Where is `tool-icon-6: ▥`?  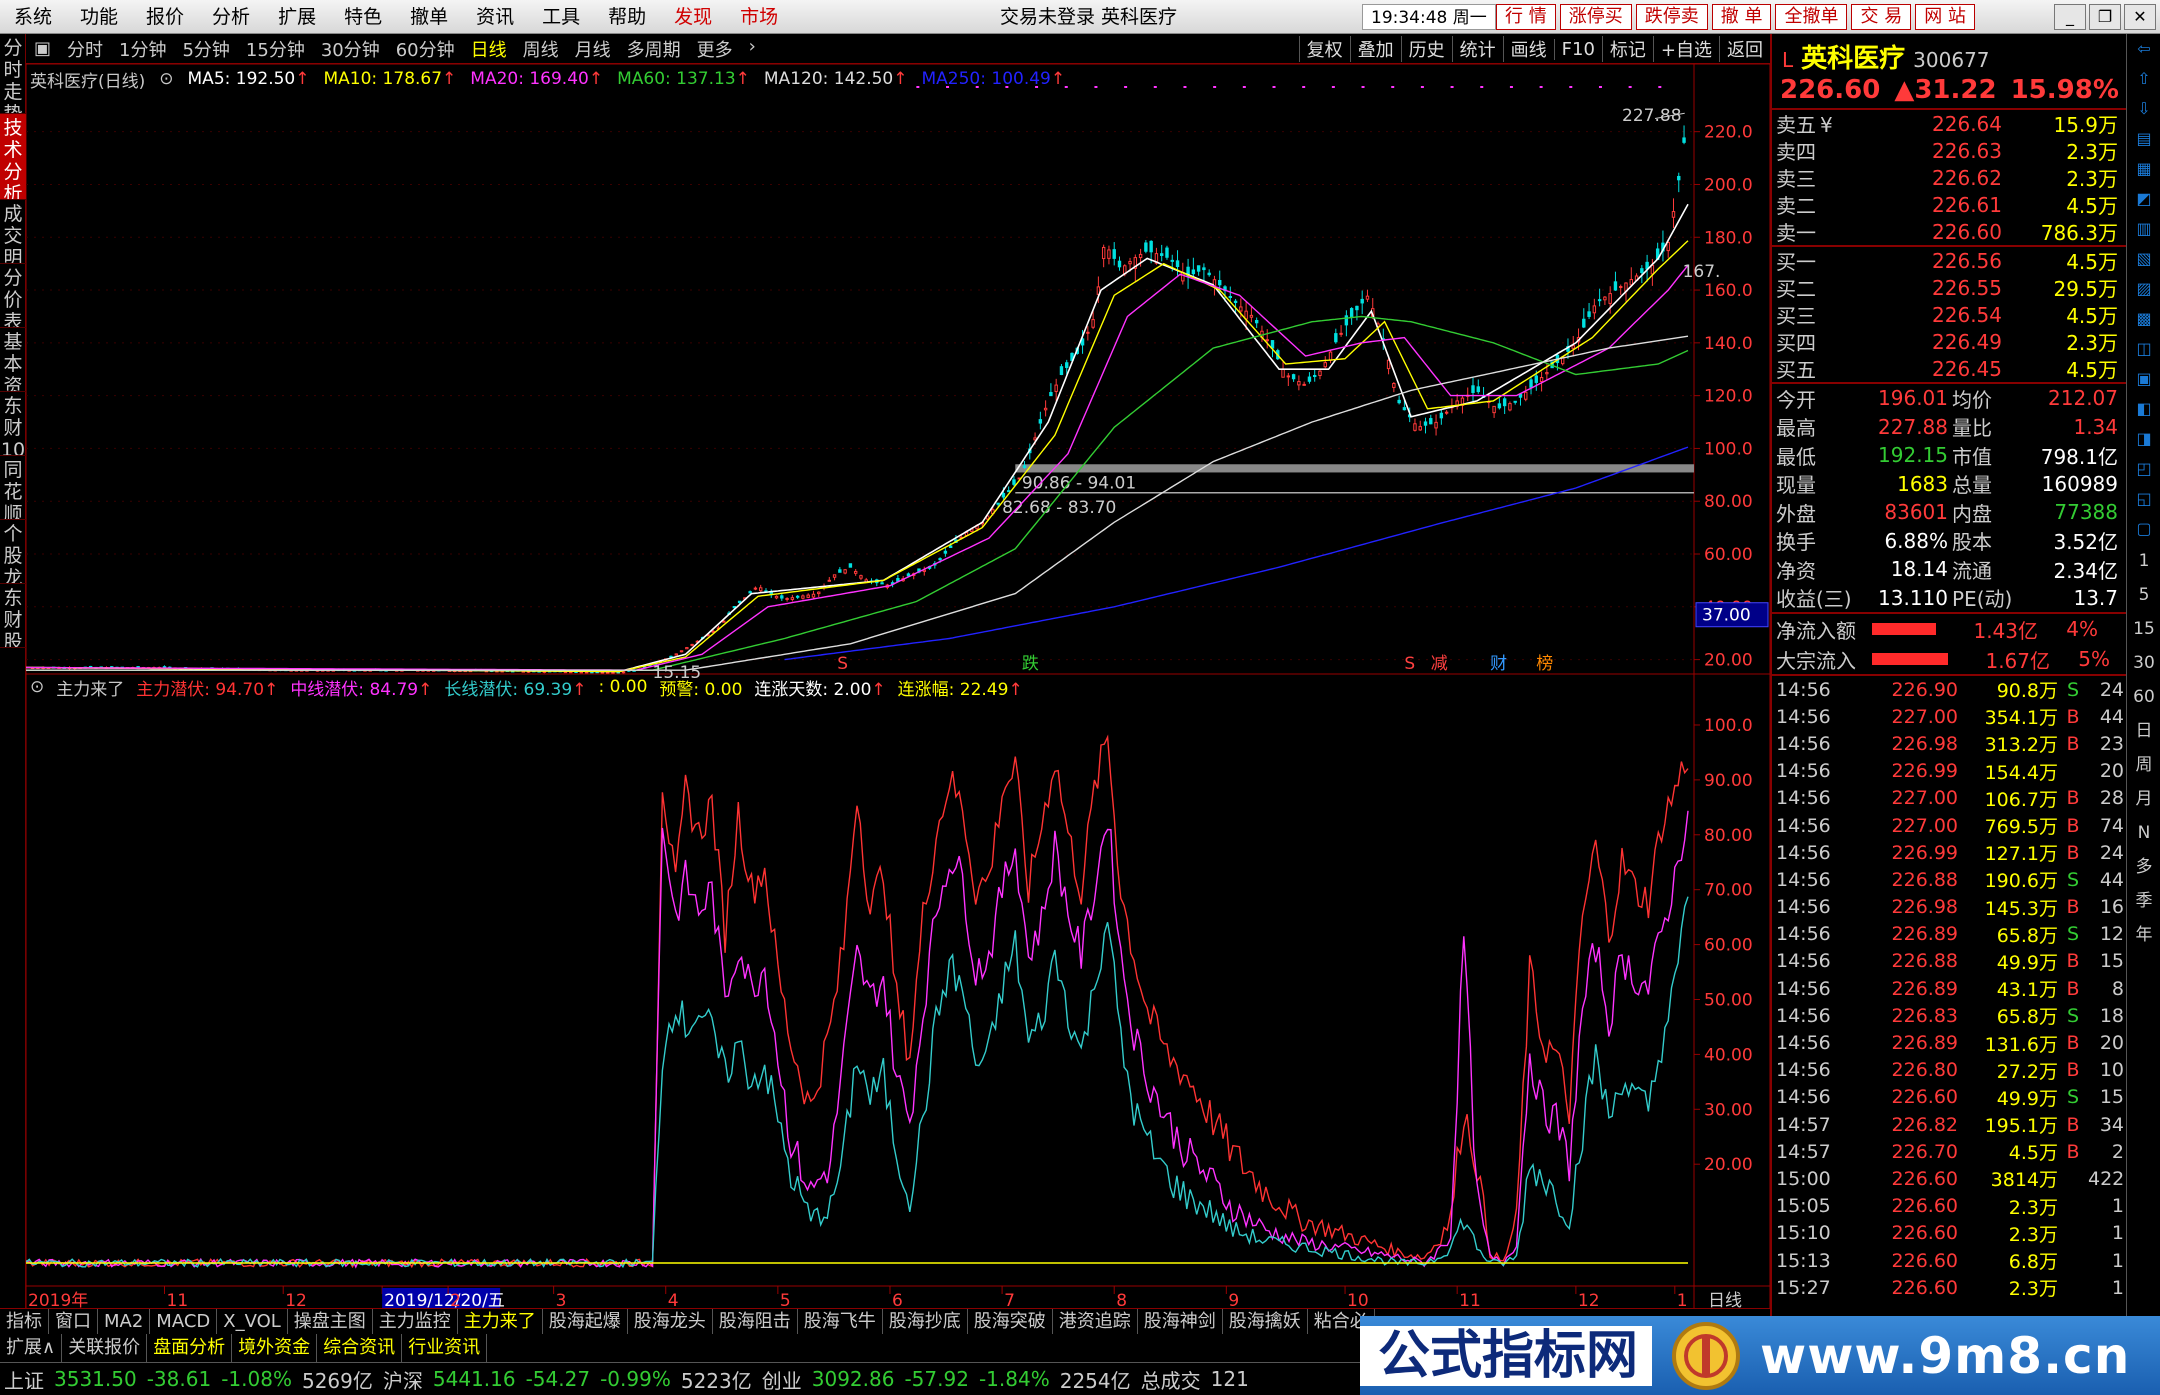 tool-icon-6: ▥ is located at coordinates (2143, 229).